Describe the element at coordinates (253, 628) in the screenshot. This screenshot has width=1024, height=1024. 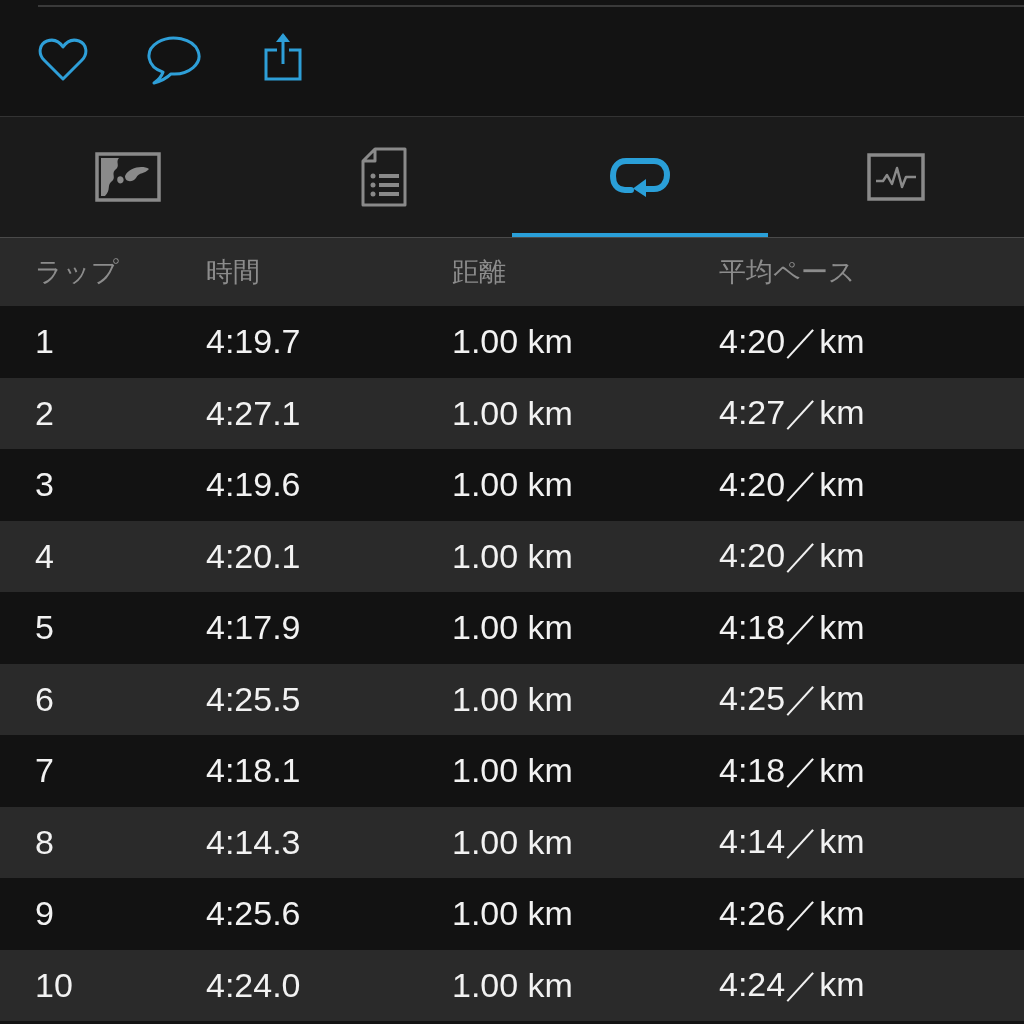
I see `table-cell: 4:17.9` at that location.